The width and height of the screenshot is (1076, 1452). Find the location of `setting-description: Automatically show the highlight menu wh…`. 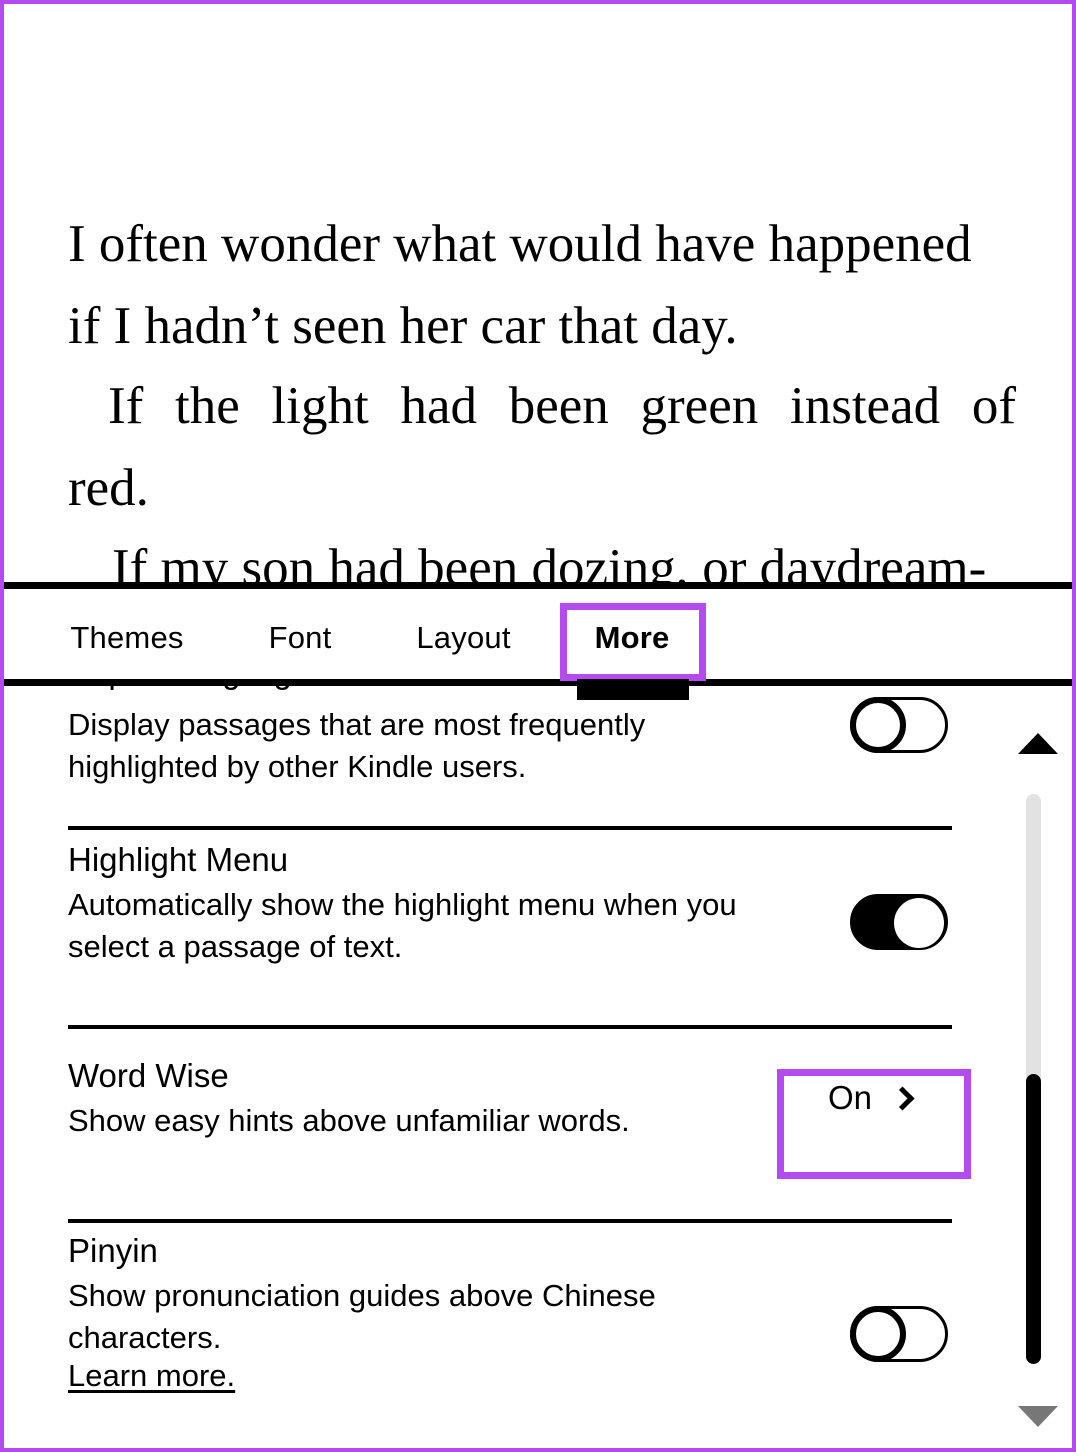

setting-description: Automatically show the highlight menu wh… is located at coordinates (402, 925).